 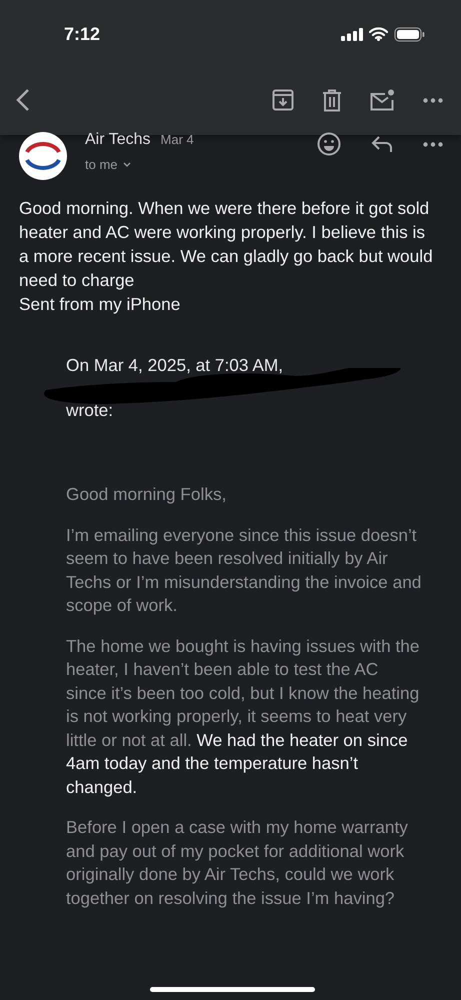 What do you see at coordinates (378, 34) in the screenshot?
I see `wifi-icon` at bounding box center [378, 34].